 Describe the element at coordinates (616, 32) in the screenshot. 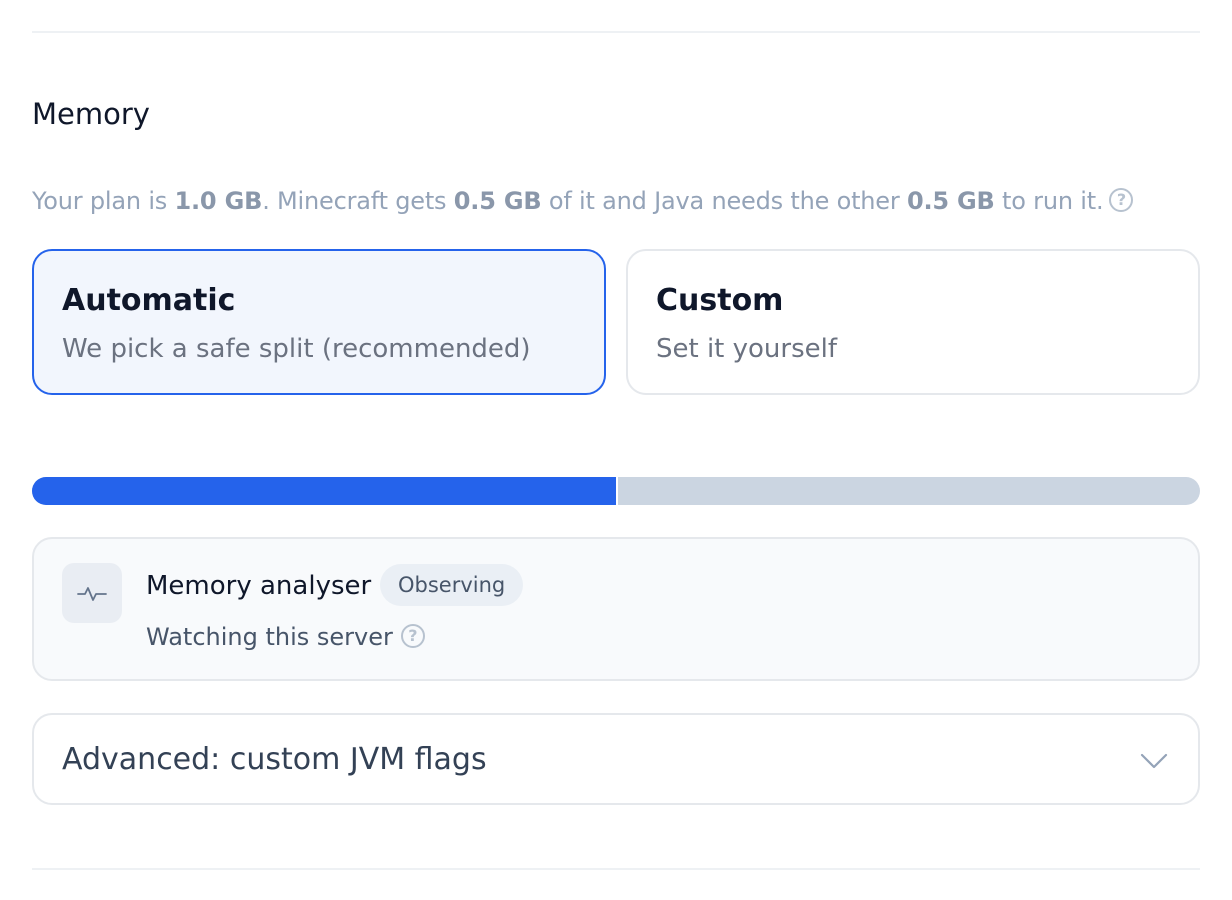

I see `top-divider` at that location.